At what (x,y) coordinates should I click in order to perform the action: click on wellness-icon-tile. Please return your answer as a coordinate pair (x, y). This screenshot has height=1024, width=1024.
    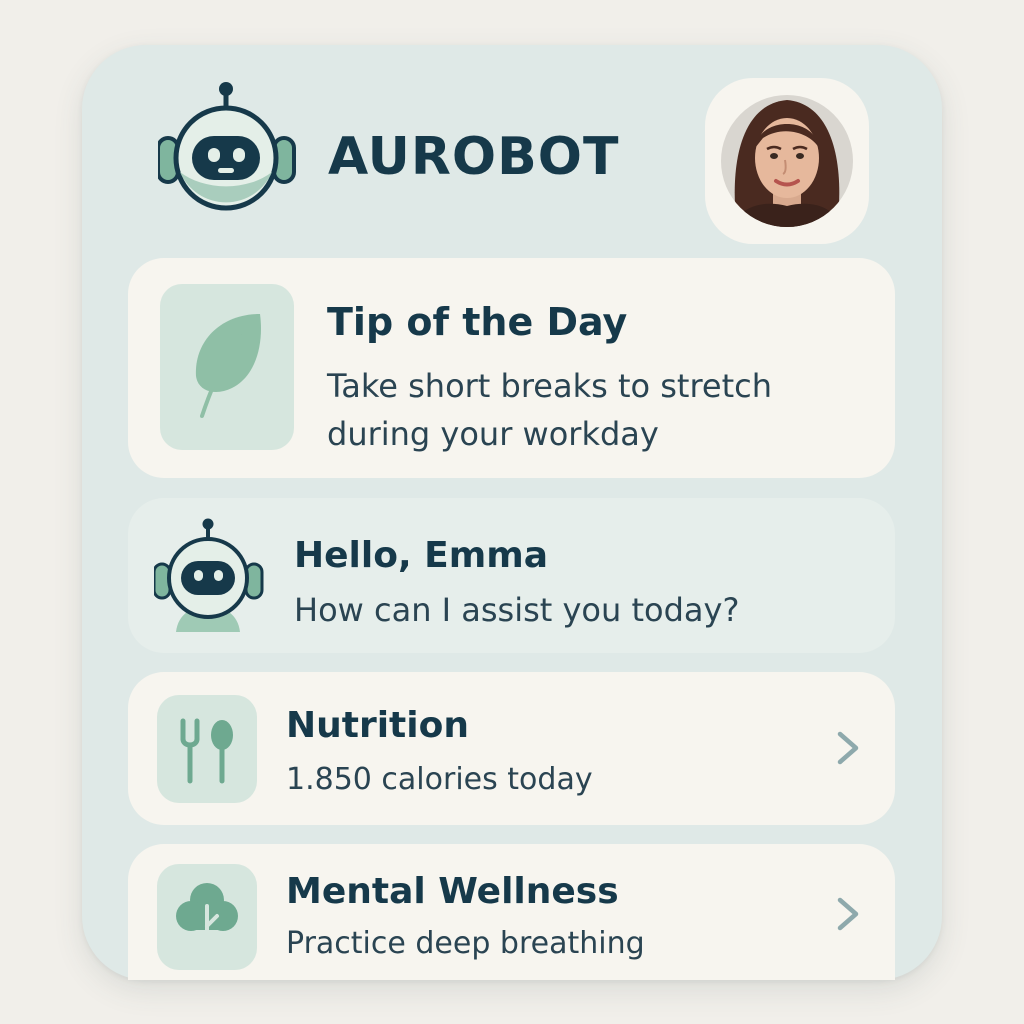
    Looking at the image, I should click on (207, 917).